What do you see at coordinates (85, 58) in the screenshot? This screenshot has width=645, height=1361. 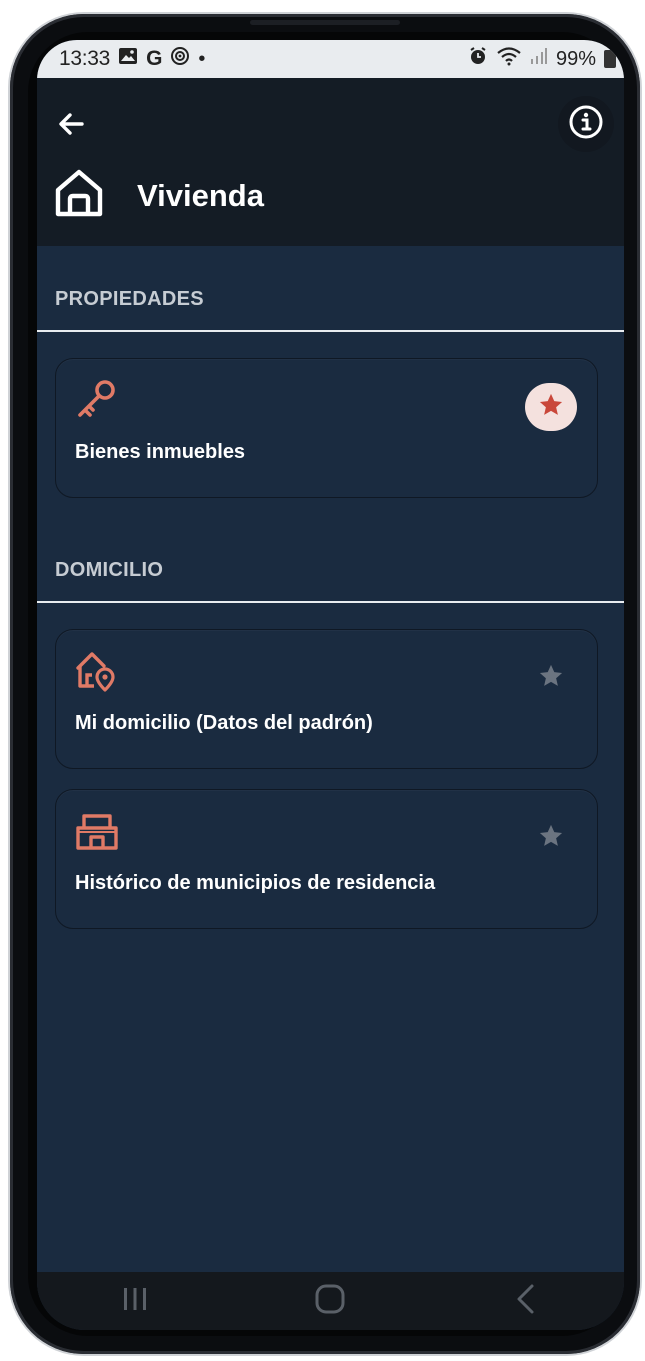 I see `status-time: 13:33` at bounding box center [85, 58].